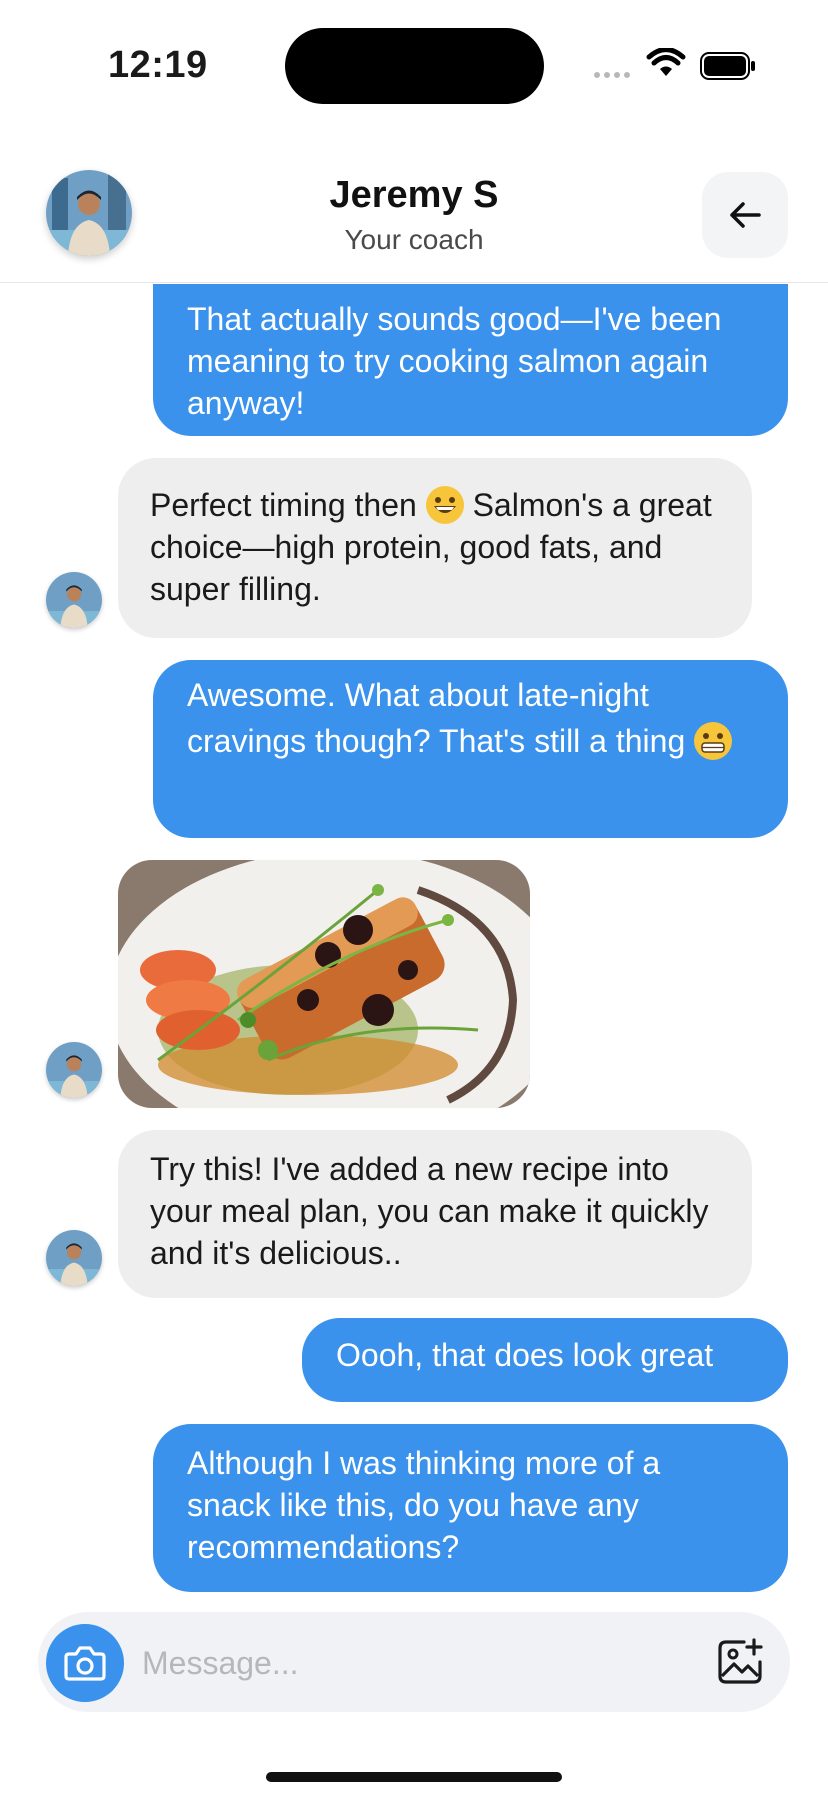  I want to click on grimacing-face-icon, so click(713, 741).